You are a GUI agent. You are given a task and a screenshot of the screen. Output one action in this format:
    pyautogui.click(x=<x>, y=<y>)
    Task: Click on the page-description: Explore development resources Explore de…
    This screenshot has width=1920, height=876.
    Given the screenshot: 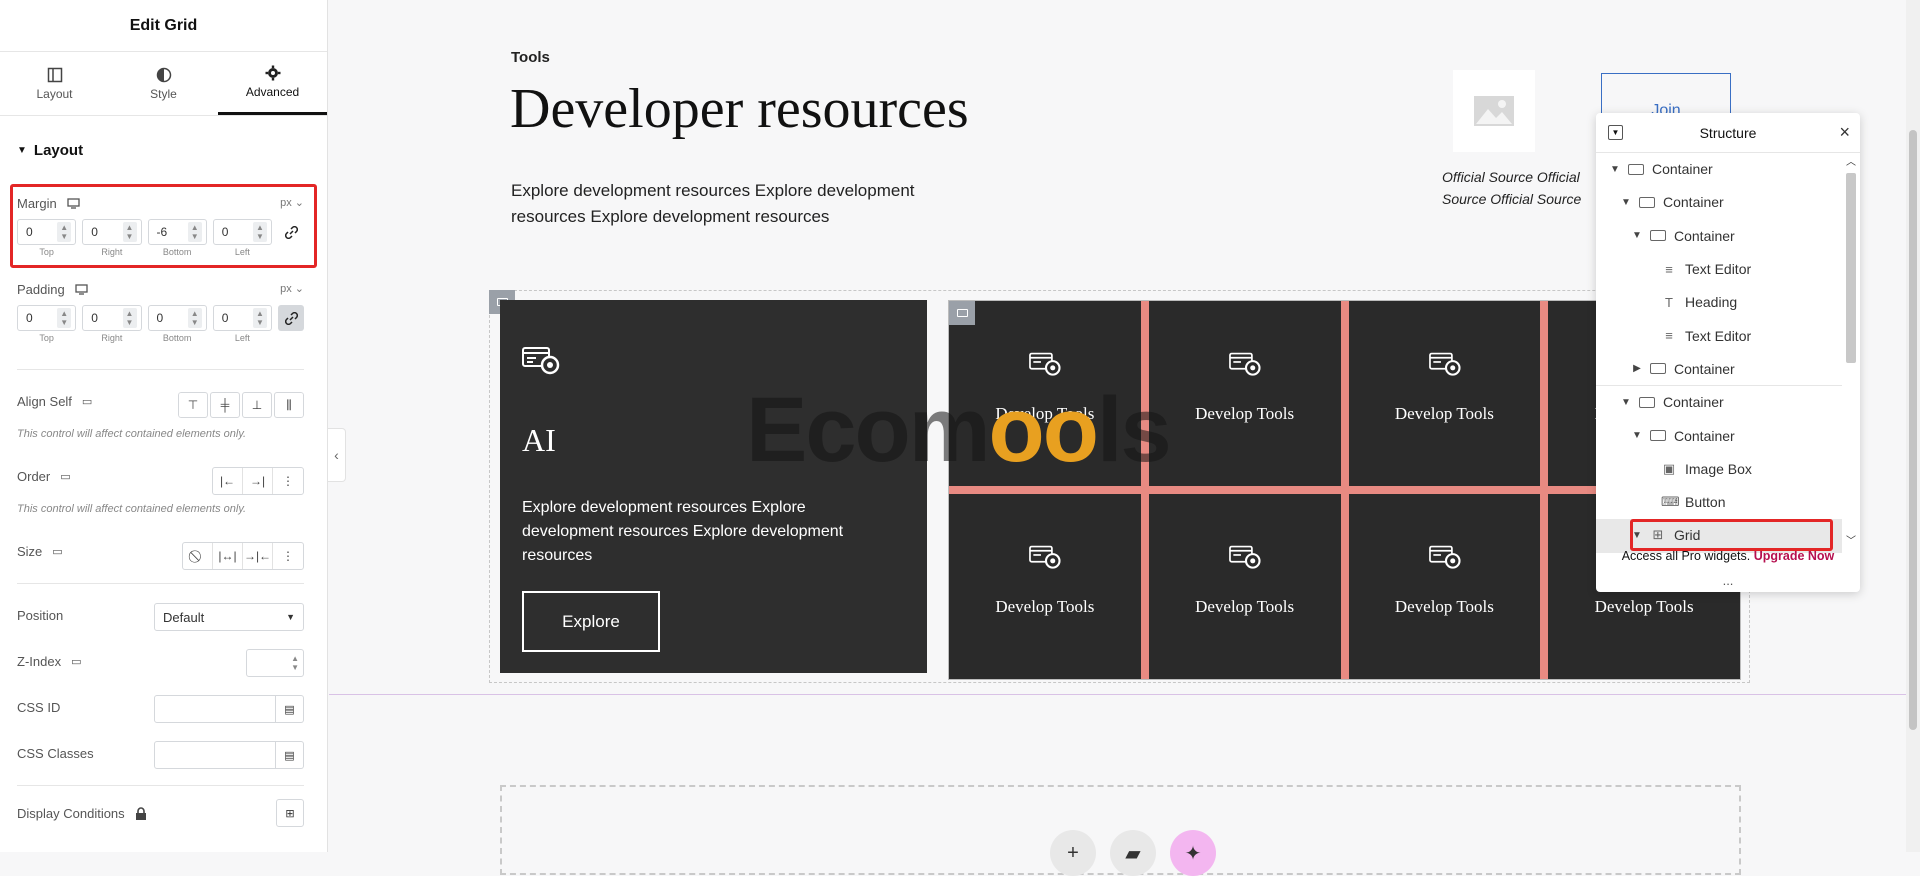 What is the action you would take?
    pyautogui.click(x=713, y=203)
    